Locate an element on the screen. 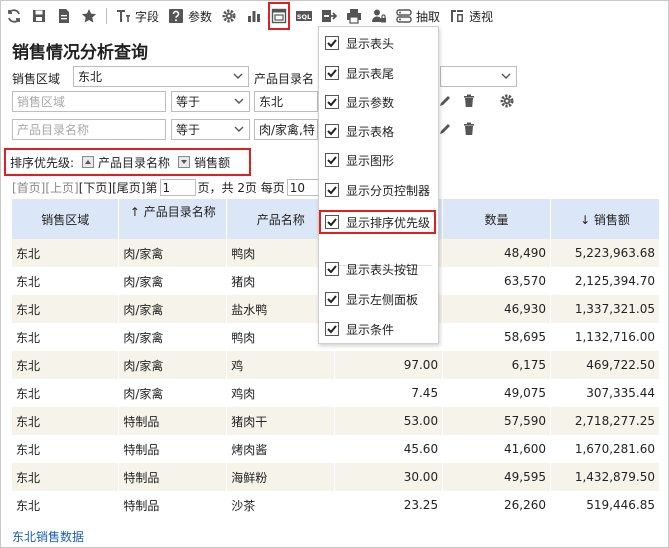 The image size is (669, 548). catalog-label: 产品目录名 is located at coordinates (284, 79).